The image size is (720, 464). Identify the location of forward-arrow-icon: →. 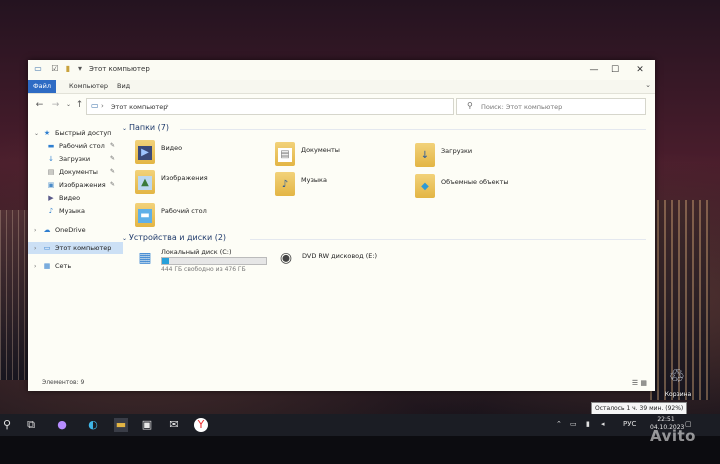
(55, 105).